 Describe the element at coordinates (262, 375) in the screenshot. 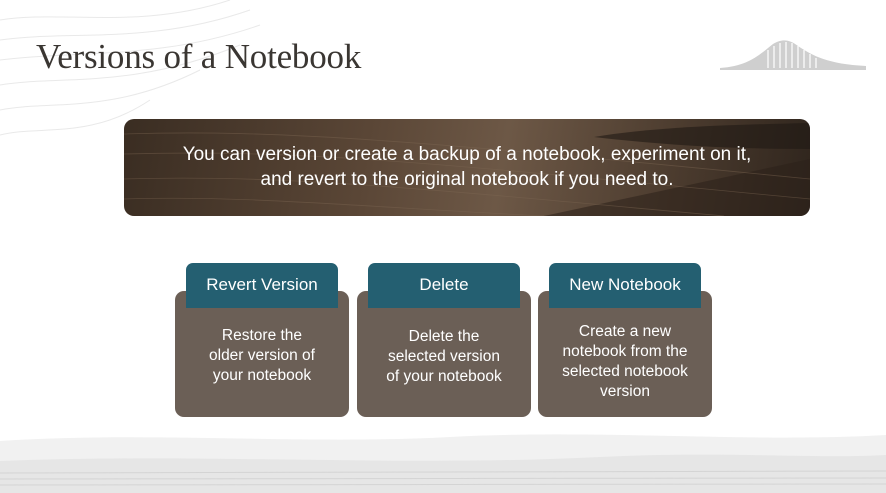

I see `card-description-line: your notebook` at that location.